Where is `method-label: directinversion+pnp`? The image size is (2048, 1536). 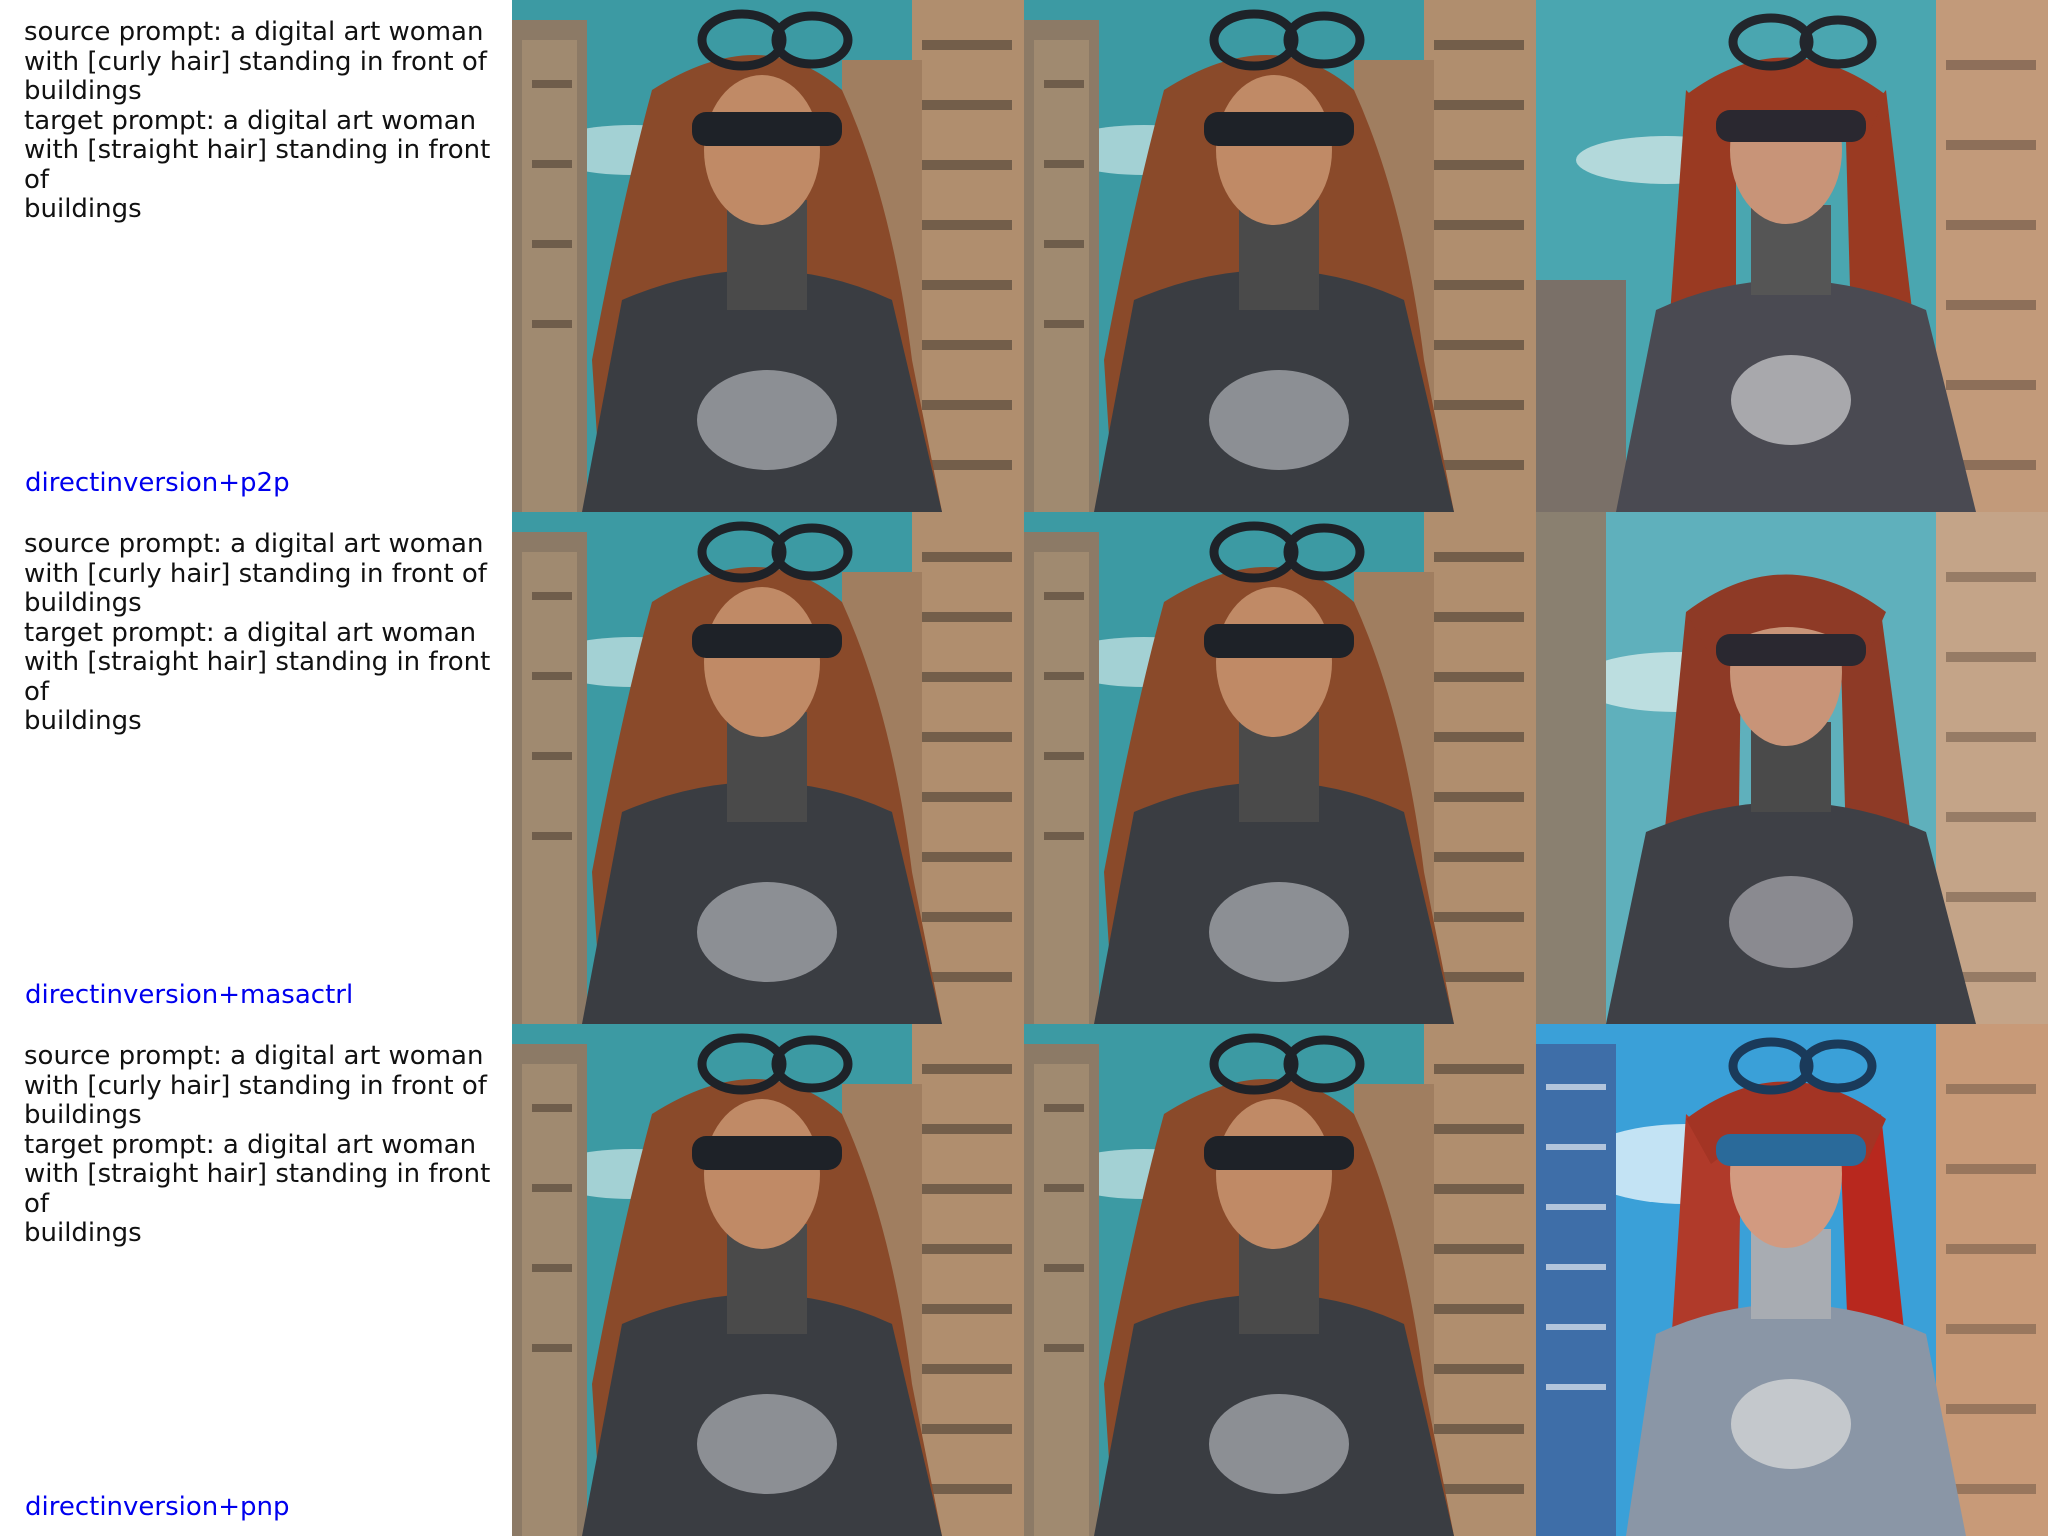
method-label: directinversion+pnp is located at coordinates (157, 1507).